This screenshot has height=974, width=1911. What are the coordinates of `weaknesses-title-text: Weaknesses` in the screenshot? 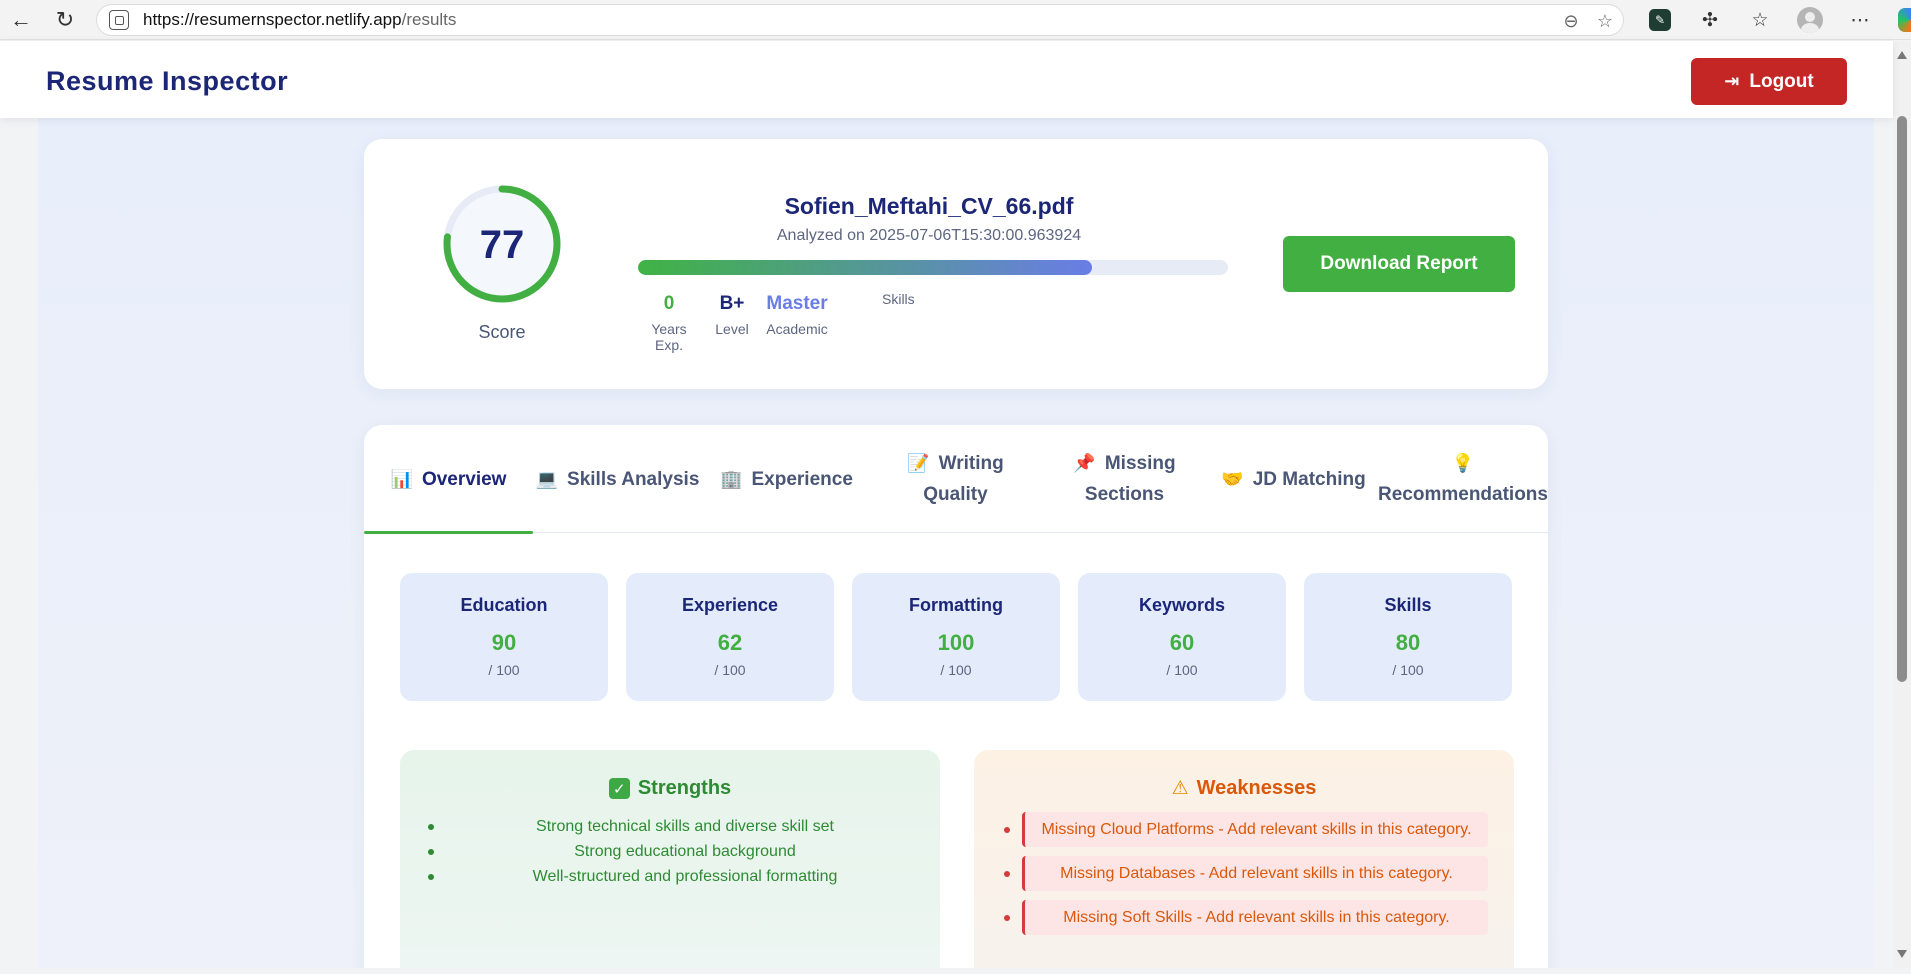 It's located at (1256, 788).